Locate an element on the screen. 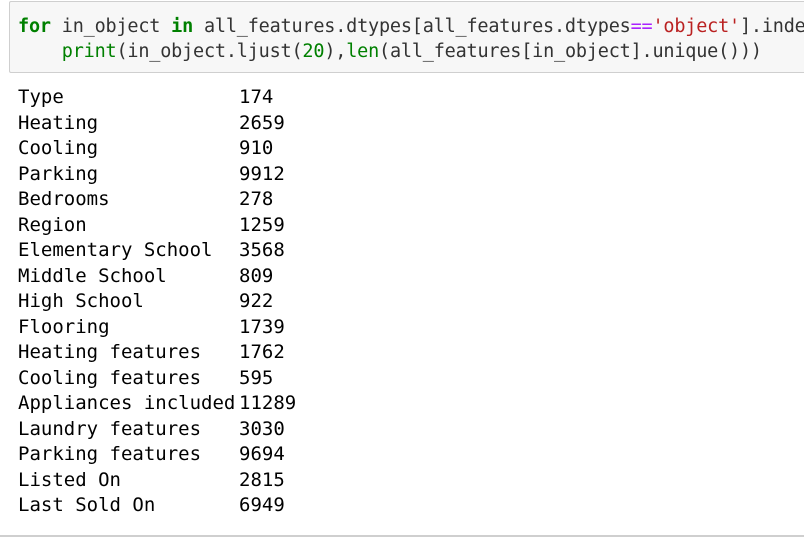 The width and height of the screenshot is (804, 539). unique-count: 278 is located at coordinates (256, 199).